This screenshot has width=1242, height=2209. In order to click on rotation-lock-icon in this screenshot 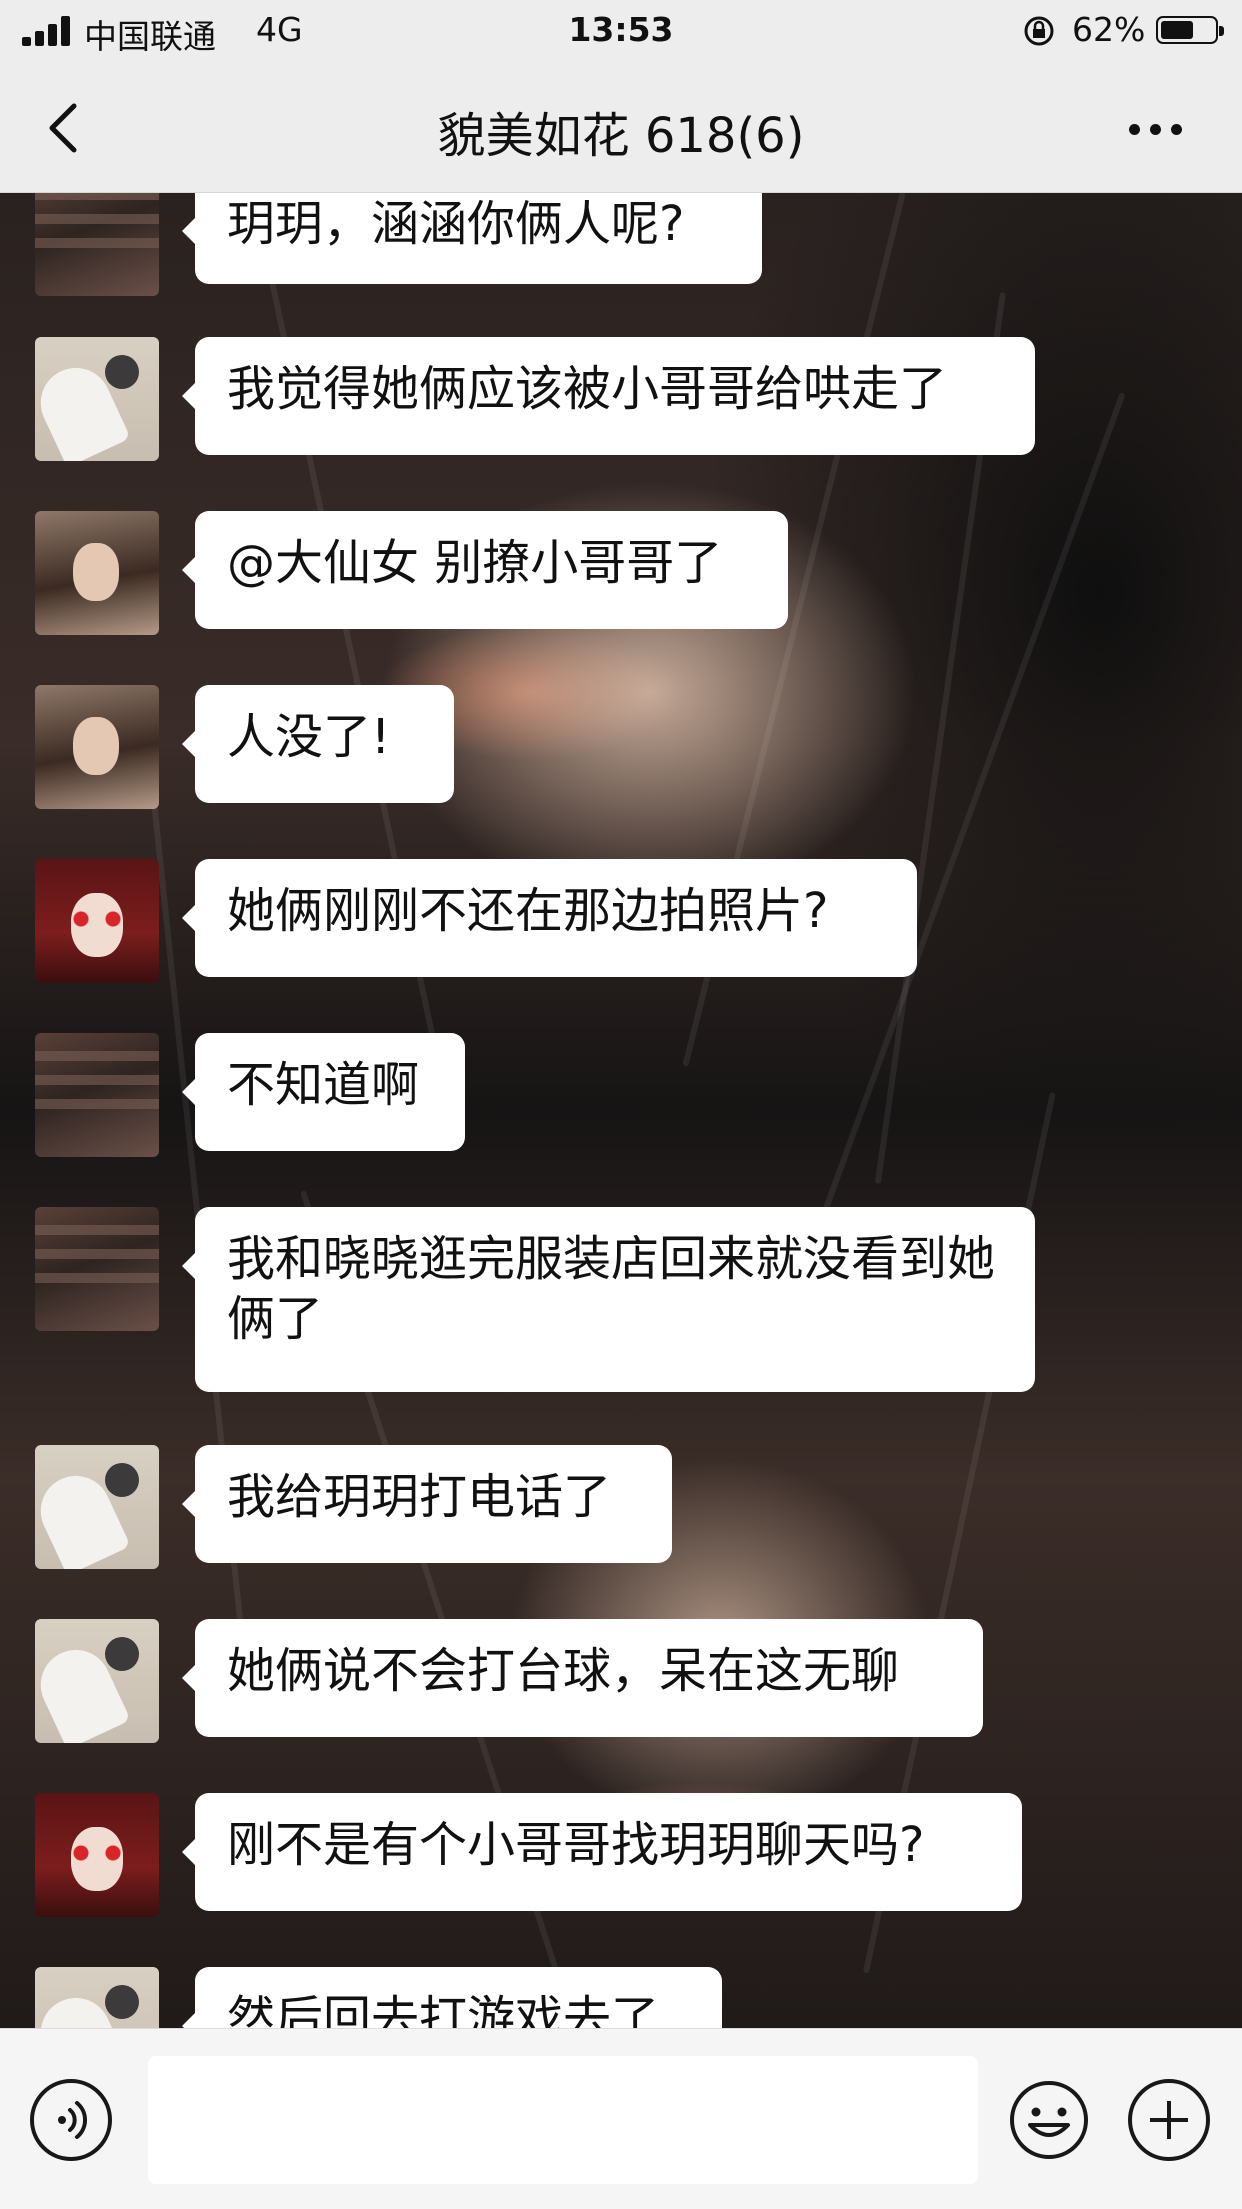, I will do `click(1039, 31)`.